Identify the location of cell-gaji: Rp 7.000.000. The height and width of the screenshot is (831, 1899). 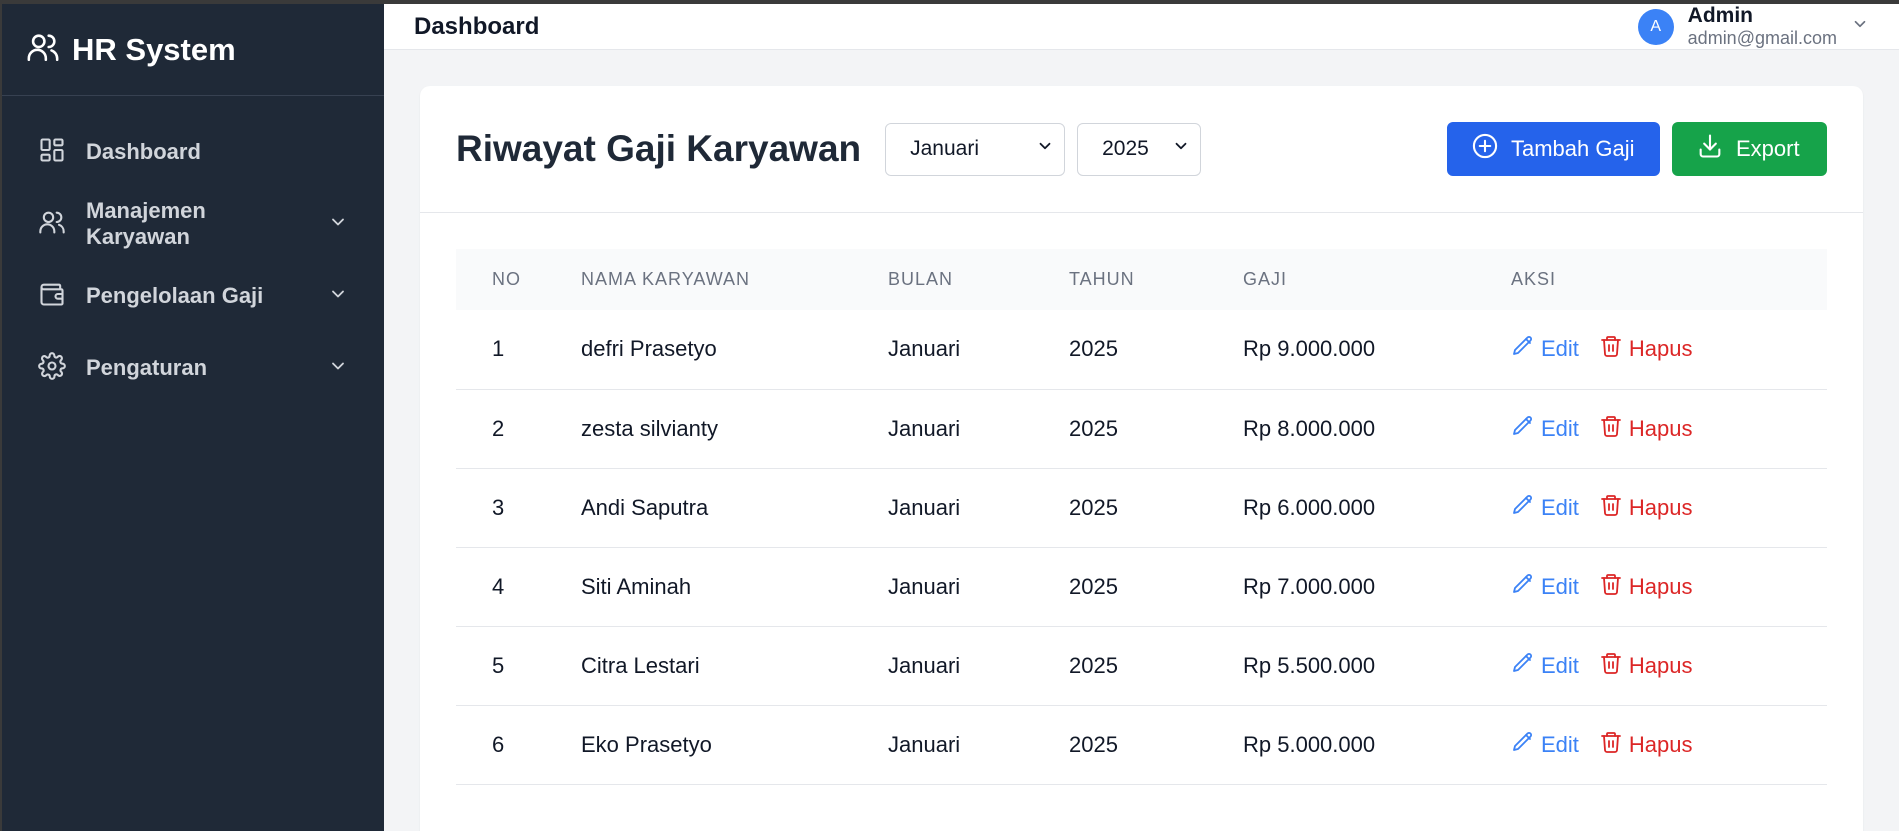
(1377, 587).